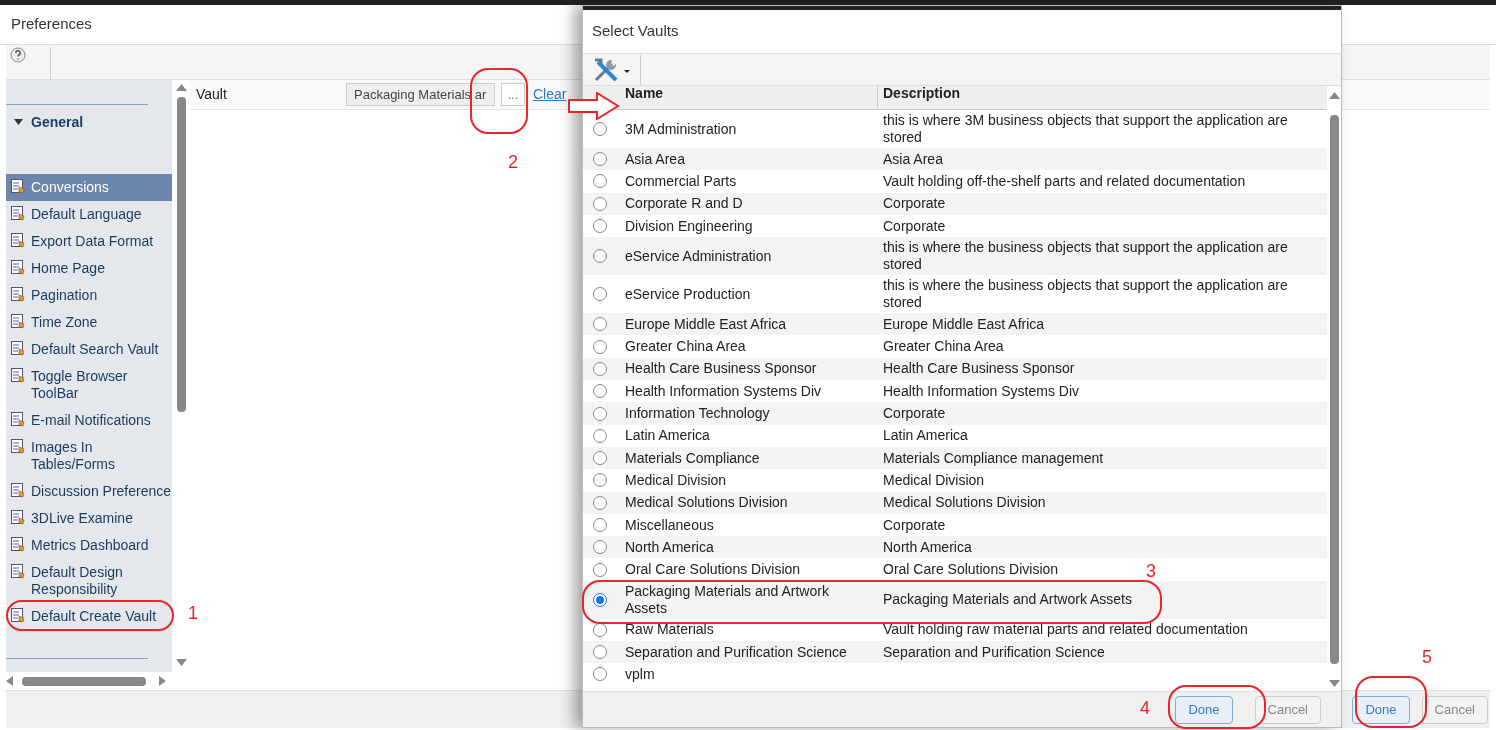 The width and height of the screenshot is (1496, 730). What do you see at coordinates (57, 122) in the screenshot?
I see `group-label: General` at bounding box center [57, 122].